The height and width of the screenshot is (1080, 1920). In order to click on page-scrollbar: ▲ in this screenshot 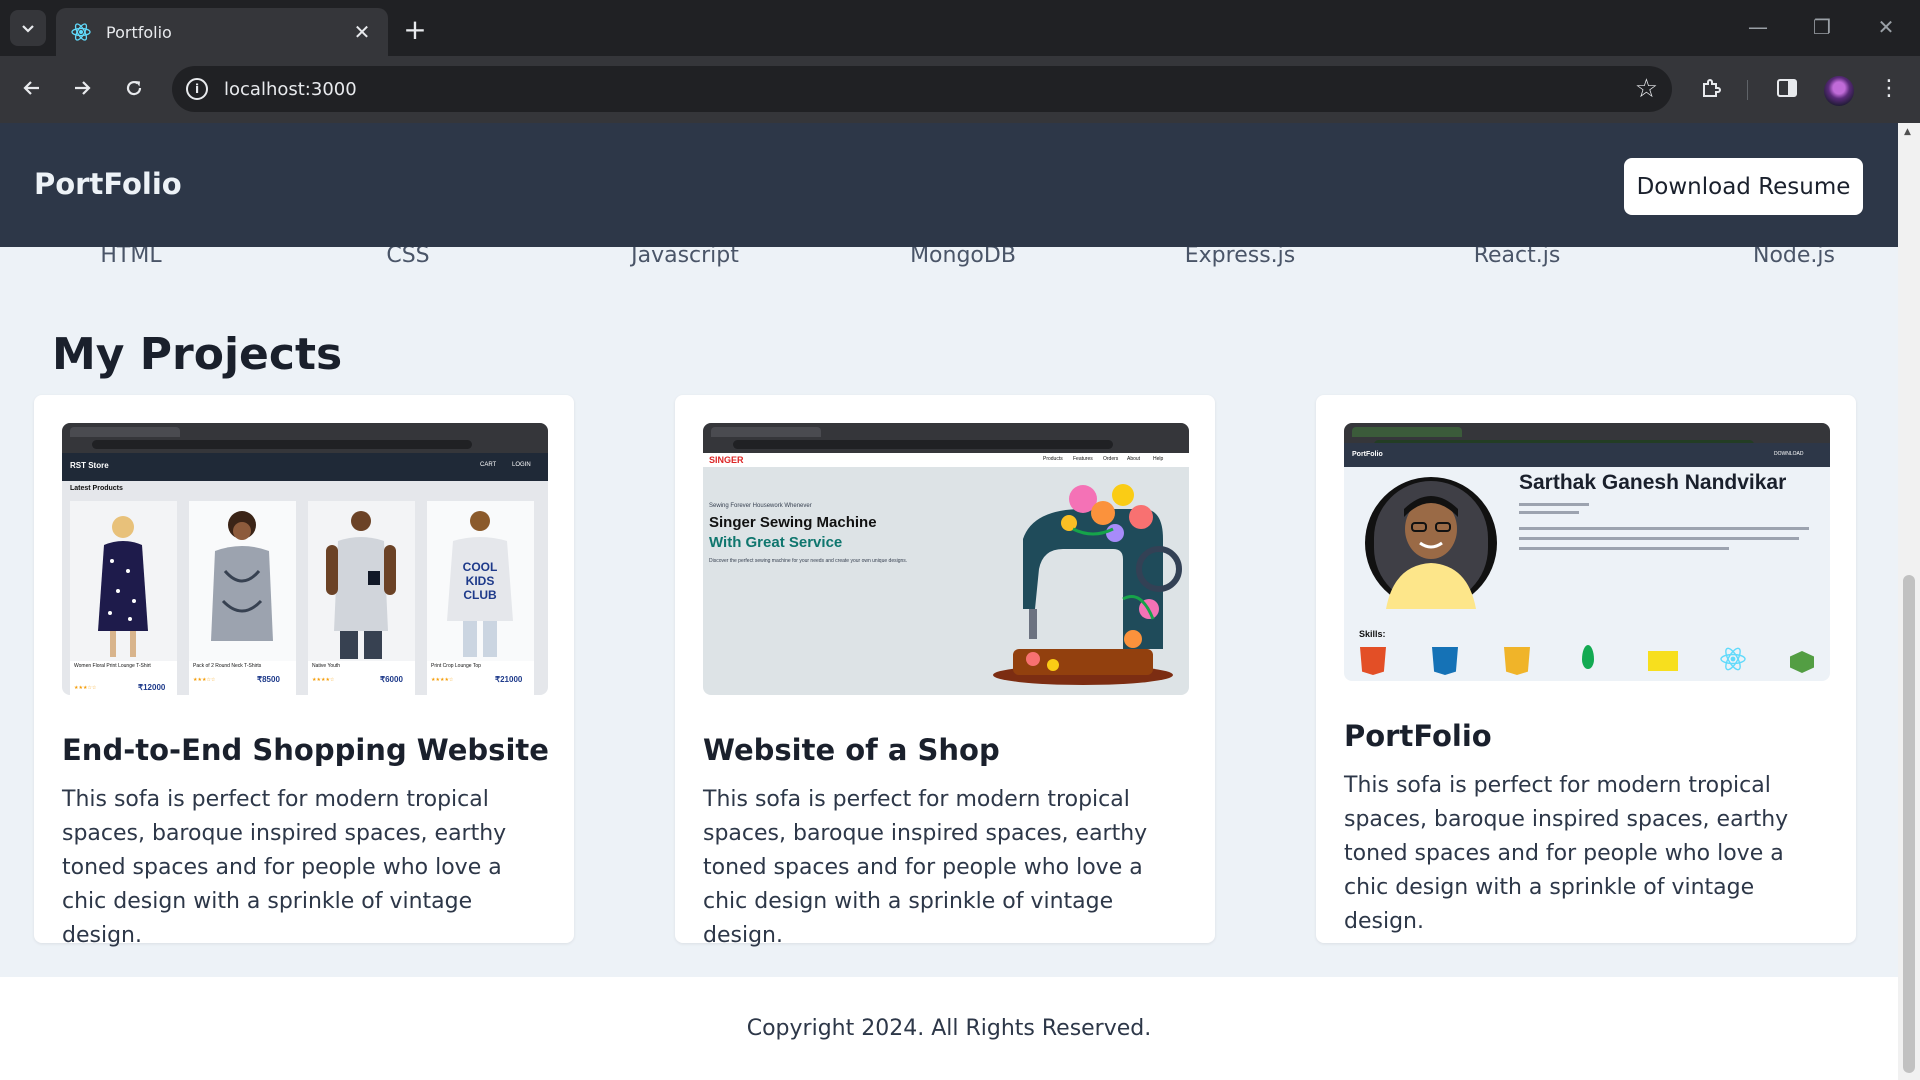, I will do `click(1909, 601)`.